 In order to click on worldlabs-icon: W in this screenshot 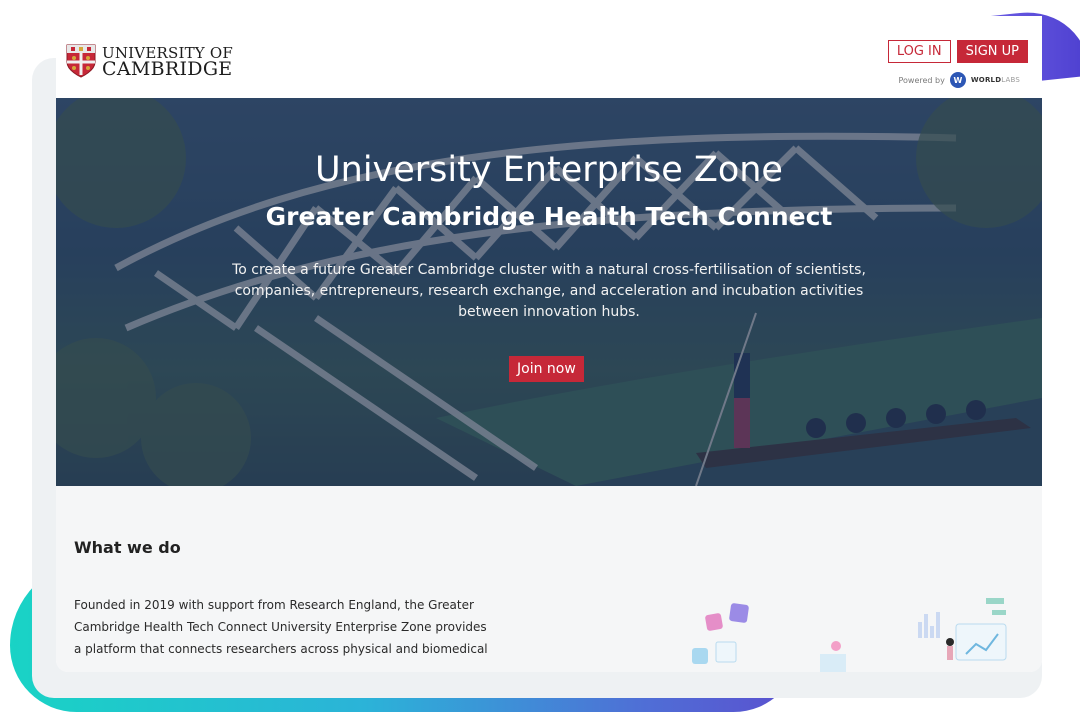, I will do `click(957, 80)`.